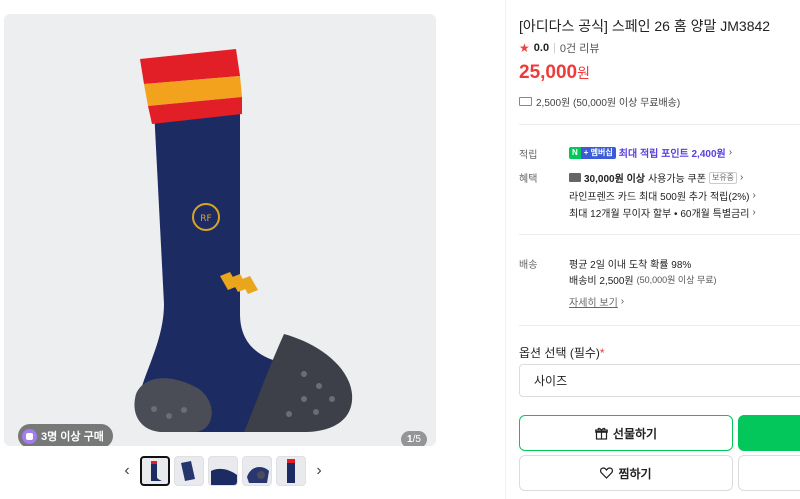 Image resolution: width=800 pixels, height=499 pixels. What do you see at coordinates (769, 433) in the screenshot?
I see `buy-button` at bounding box center [769, 433].